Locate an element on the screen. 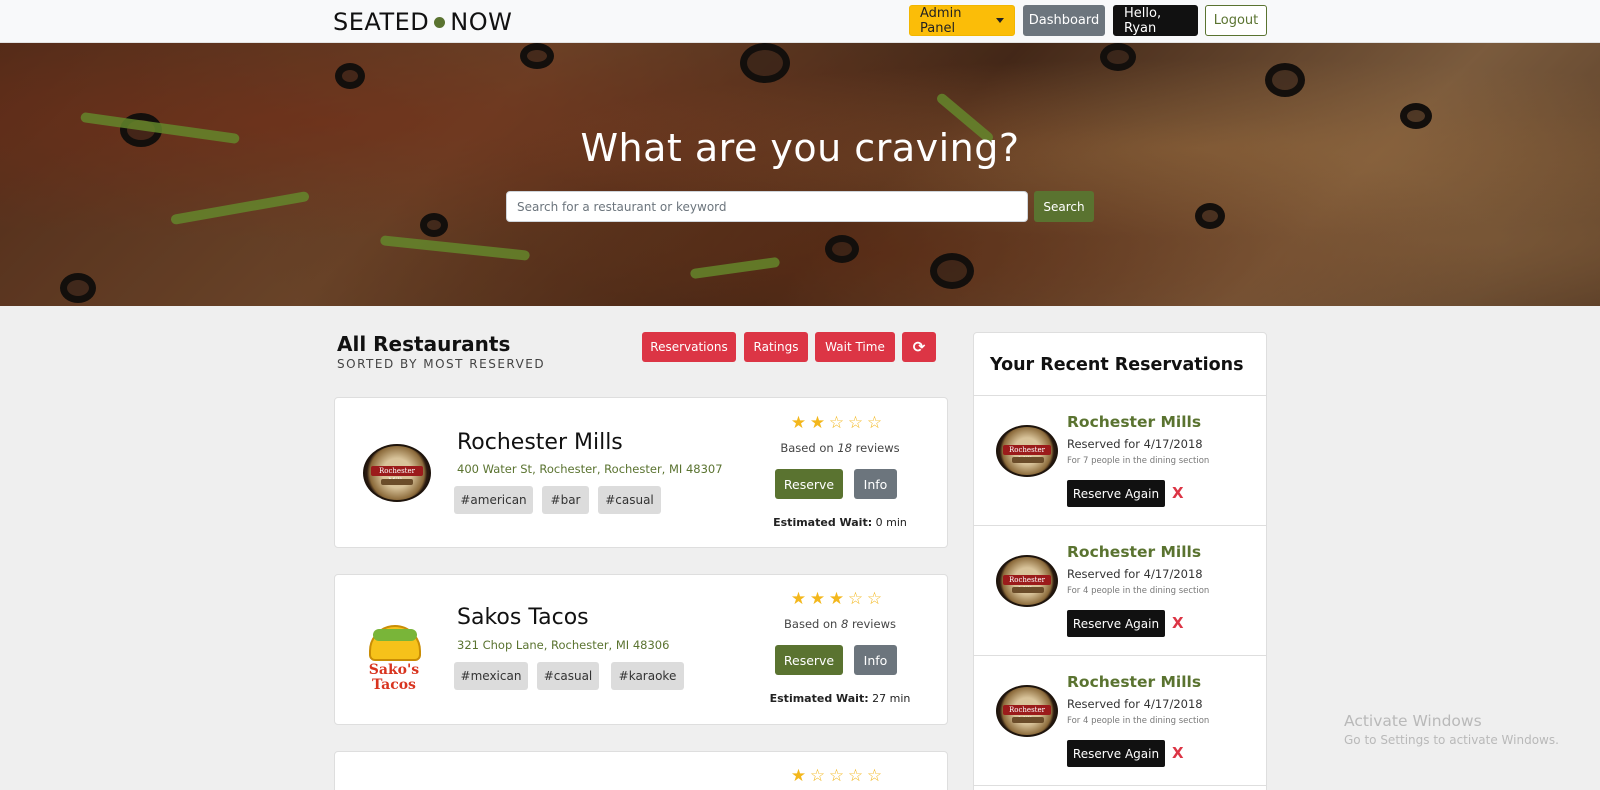 The height and width of the screenshot is (790, 1600). rating-stars: ★ ★ ☆ ☆ ☆ is located at coordinates (838, 423).